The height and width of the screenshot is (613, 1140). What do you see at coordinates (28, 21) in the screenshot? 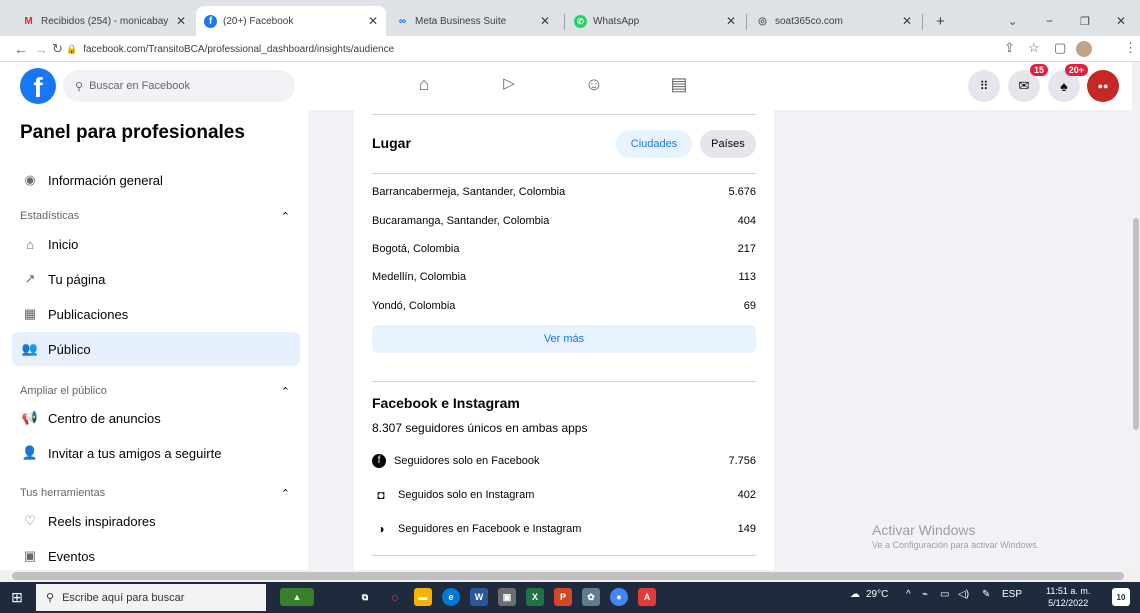
I see `gmail-icon: M` at bounding box center [28, 21].